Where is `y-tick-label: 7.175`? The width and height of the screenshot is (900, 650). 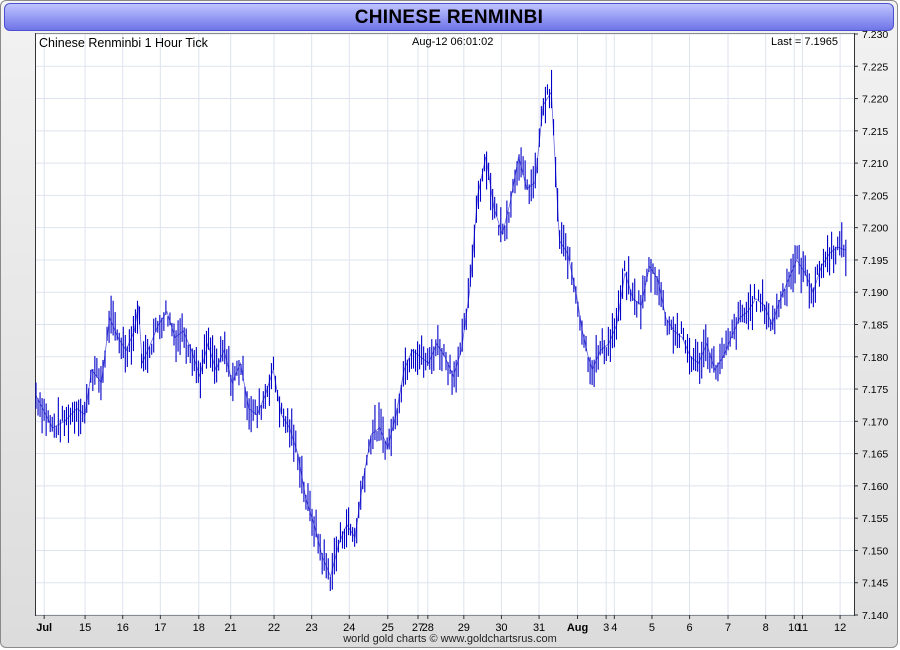
y-tick-label: 7.175 is located at coordinates (875, 390).